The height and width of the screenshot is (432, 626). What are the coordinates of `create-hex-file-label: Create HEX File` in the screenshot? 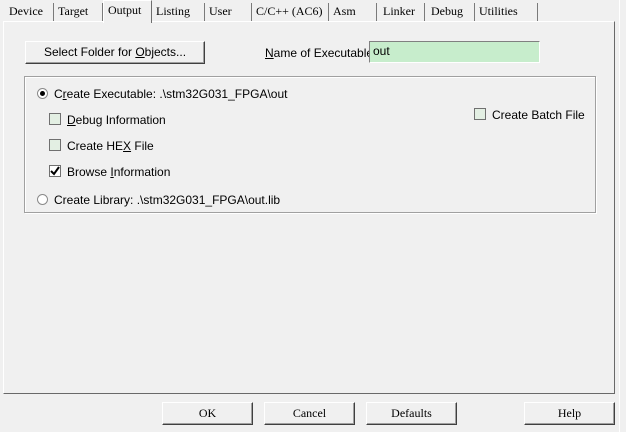 It's located at (110, 146).